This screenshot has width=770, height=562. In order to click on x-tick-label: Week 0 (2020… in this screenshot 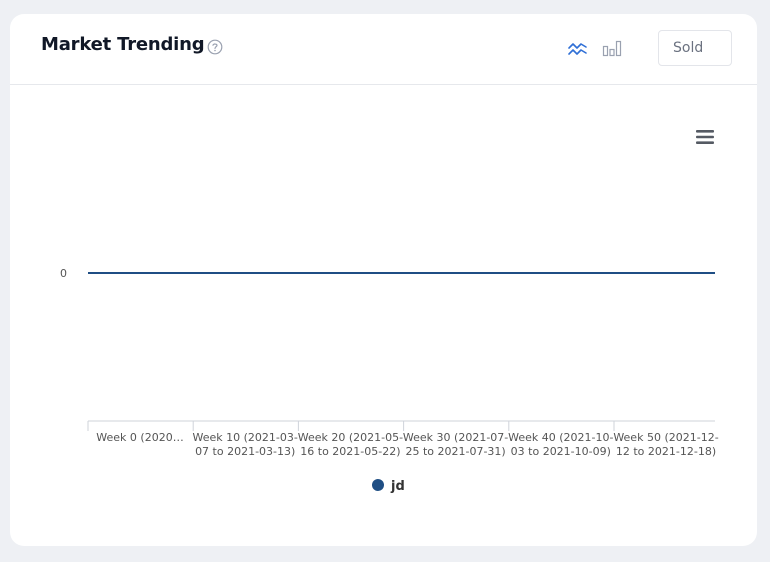, I will do `click(139, 437)`.